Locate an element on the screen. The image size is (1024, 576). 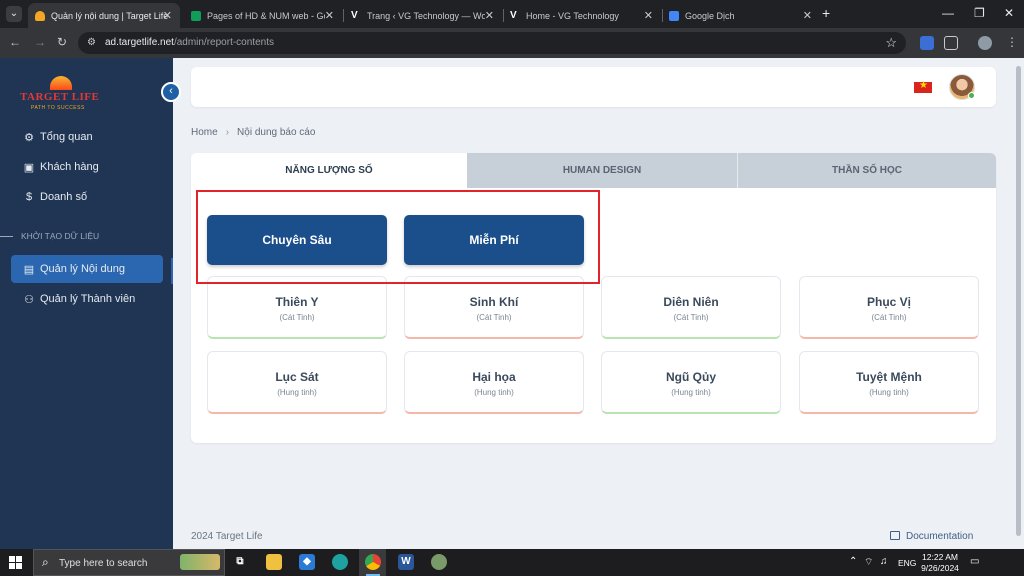
breadcrumb-home: Home is located at coordinates (204, 132).